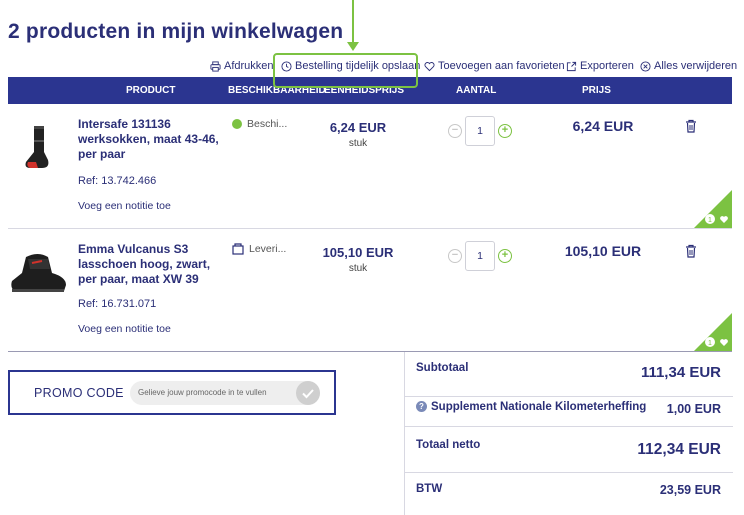 The width and height of the screenshot is (744, 515). What do you see at coordinates (603, 126) in the screenshot?
I see `line-total: 6,24 EUR` at bounding box center [603, 126].